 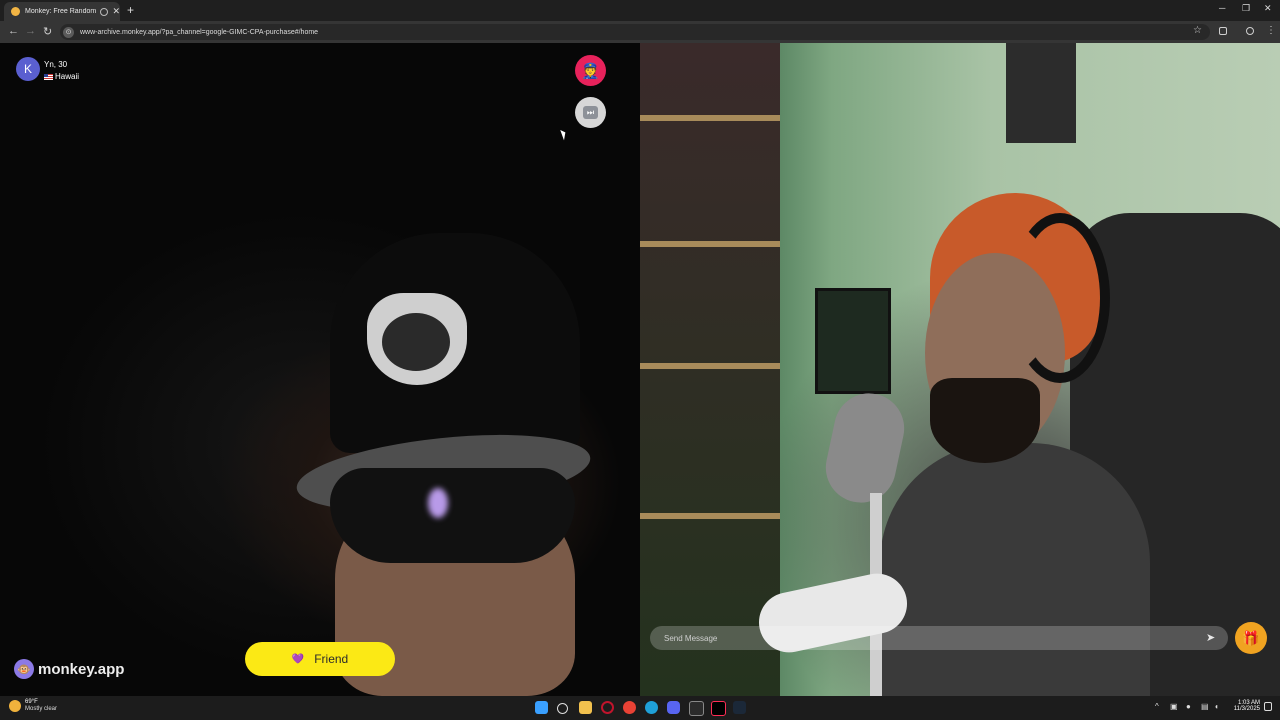 I want to click on site-info-icon: ⊙, so click(x=68, y=32).